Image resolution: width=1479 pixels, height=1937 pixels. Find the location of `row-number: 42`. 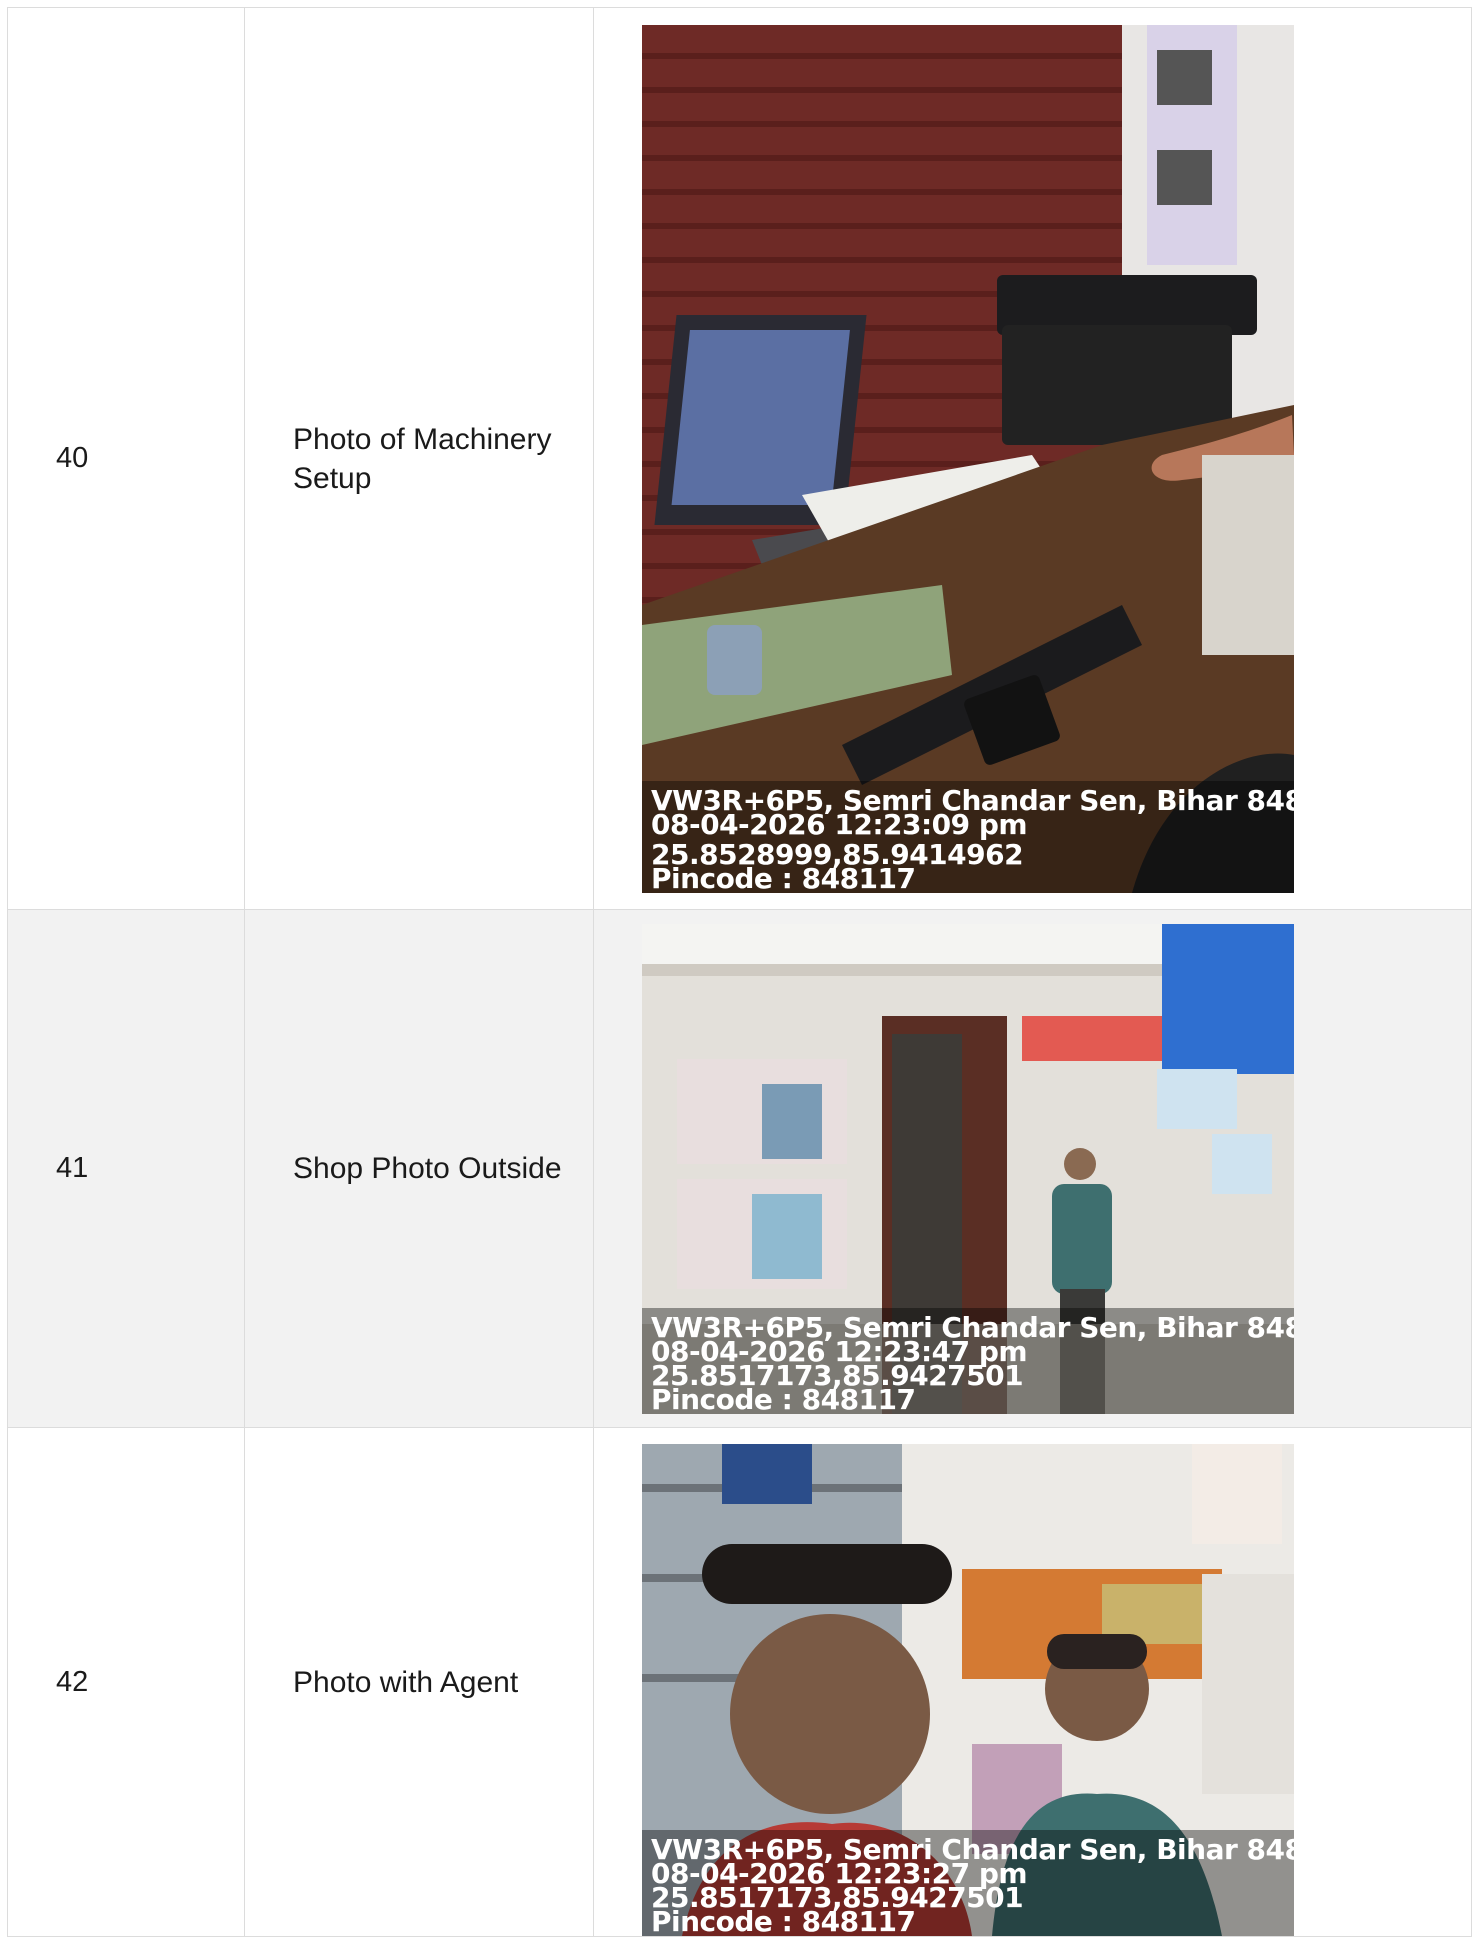

row-number: 42 is located at coordinates (126, 1682).